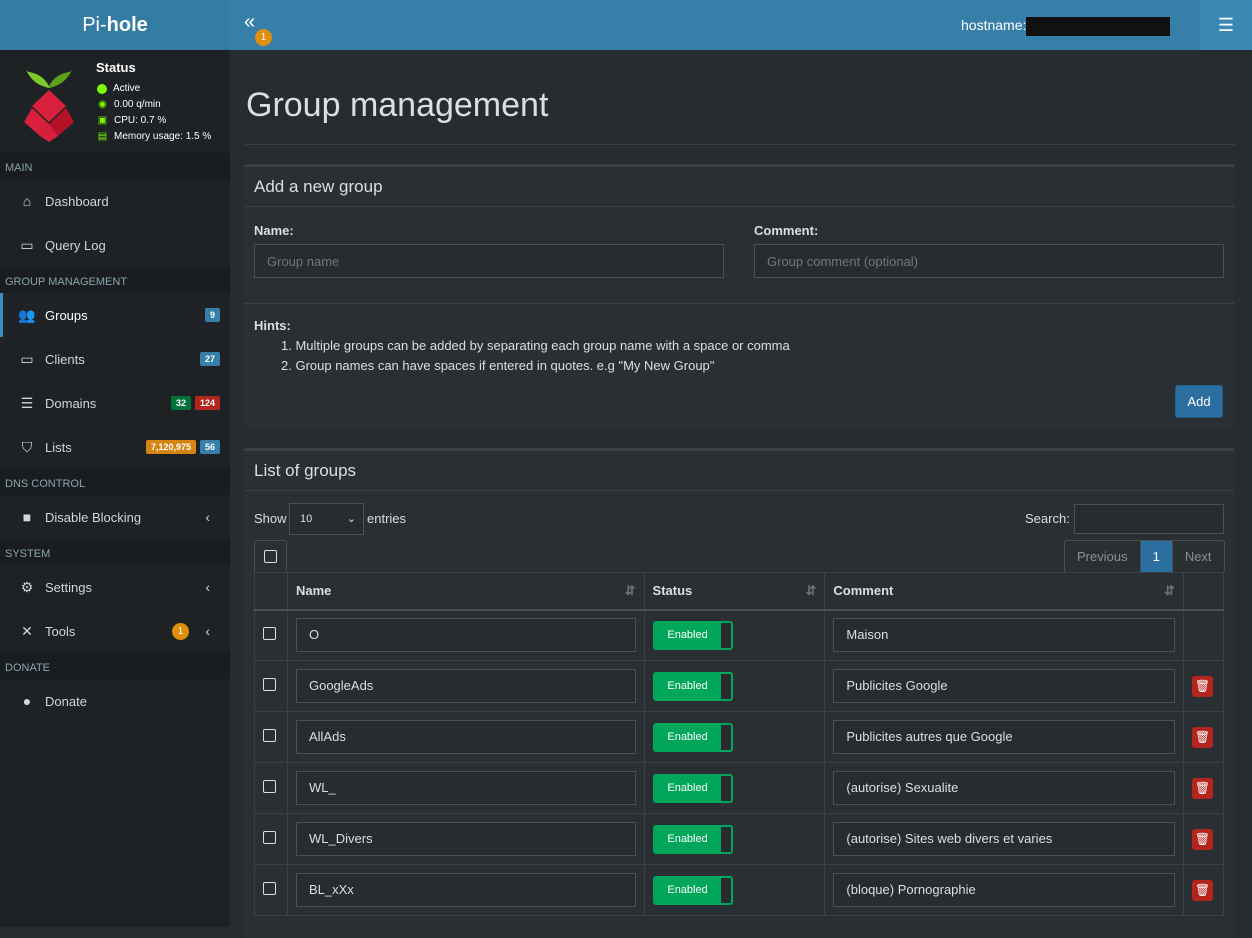 The width and height of the screenshot is (1252, 938). Describe the element at coordinates (734, 591) in the screenshot. I see `status-column-header: Status ⇵` at that location.